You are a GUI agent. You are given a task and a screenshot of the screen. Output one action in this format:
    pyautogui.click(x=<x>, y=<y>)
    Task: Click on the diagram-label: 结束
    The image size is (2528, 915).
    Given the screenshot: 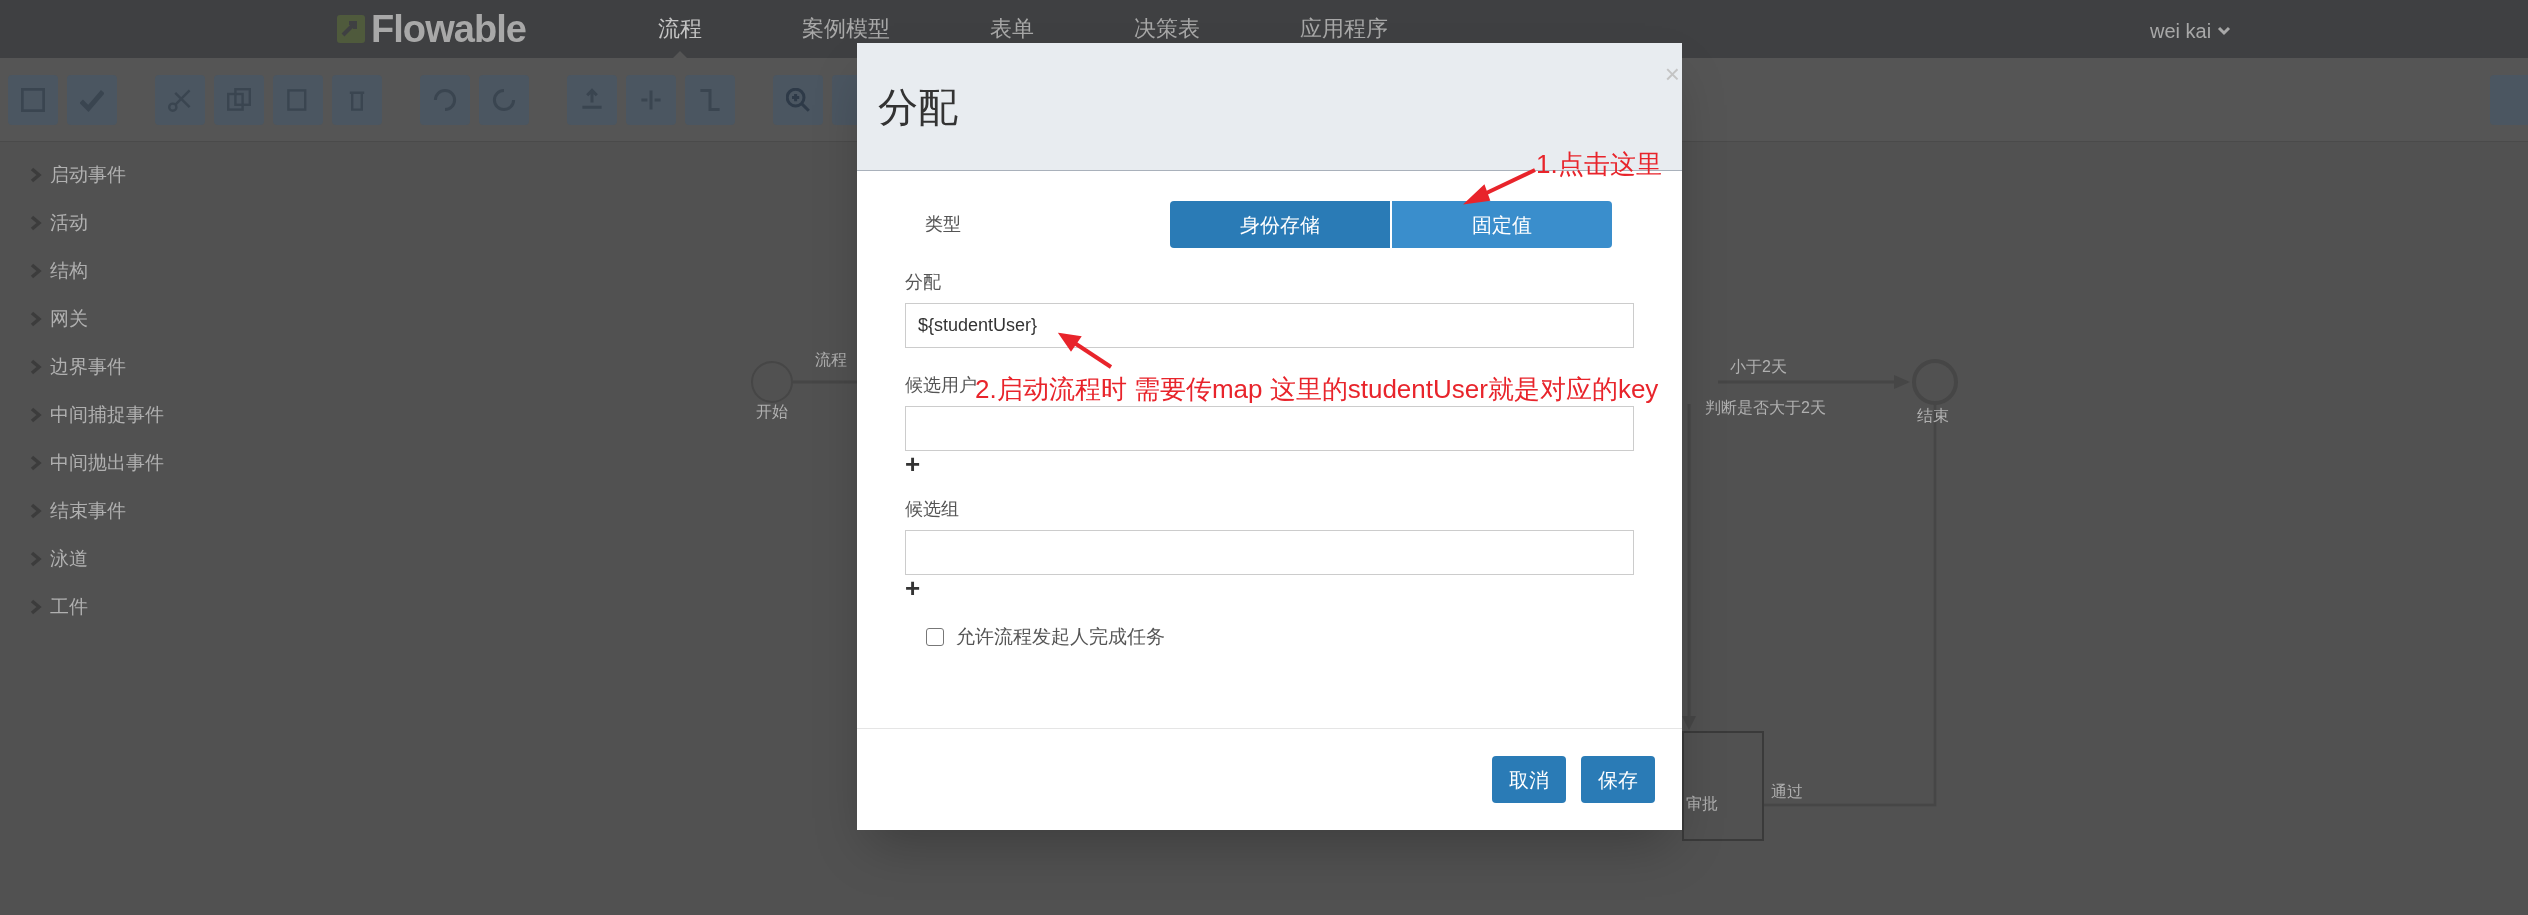 What is the action you would take?
    pyautogui.click(x=1933, y=416)
    